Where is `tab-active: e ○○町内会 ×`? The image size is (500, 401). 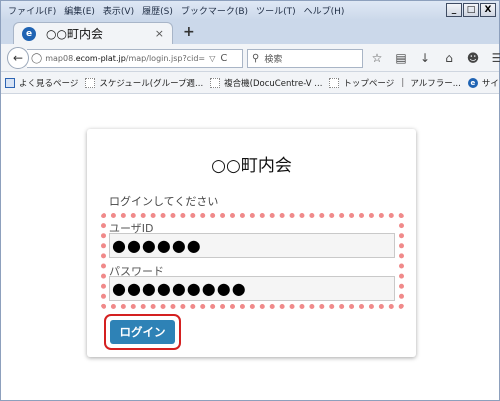
tab-active: e ○○町内会 × is located at coordinates (93, 33).